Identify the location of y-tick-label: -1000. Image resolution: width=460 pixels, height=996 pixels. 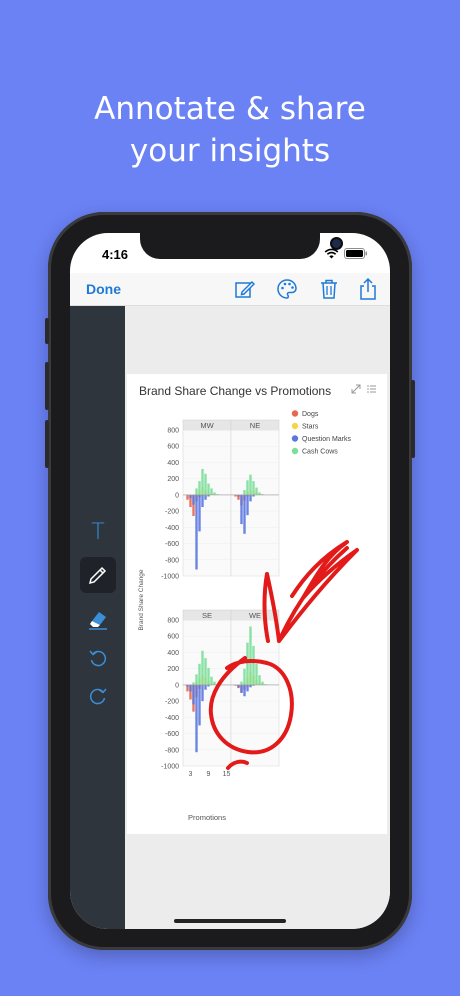
(170, 577).